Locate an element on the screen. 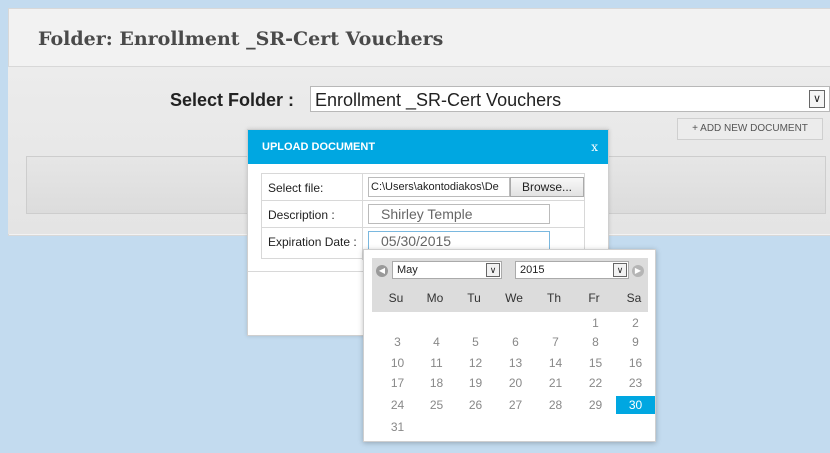 The width and height of the screenshot is (830, 453). close-button: x is located at coordinates (594, 147).